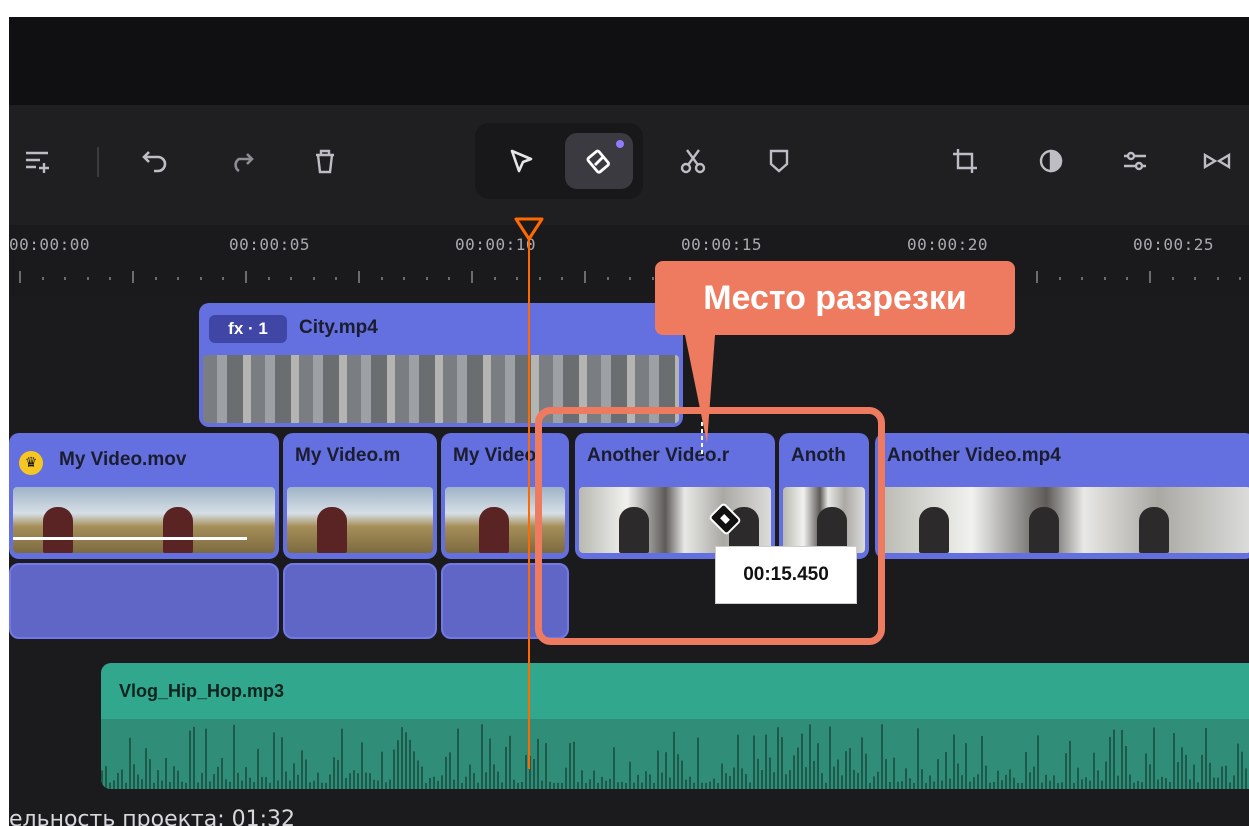  What do you see at coordinates (1062, 496) in the screenshot?
I see `video-clip: Another Video.mp4` at bounding box center [1062, 496].